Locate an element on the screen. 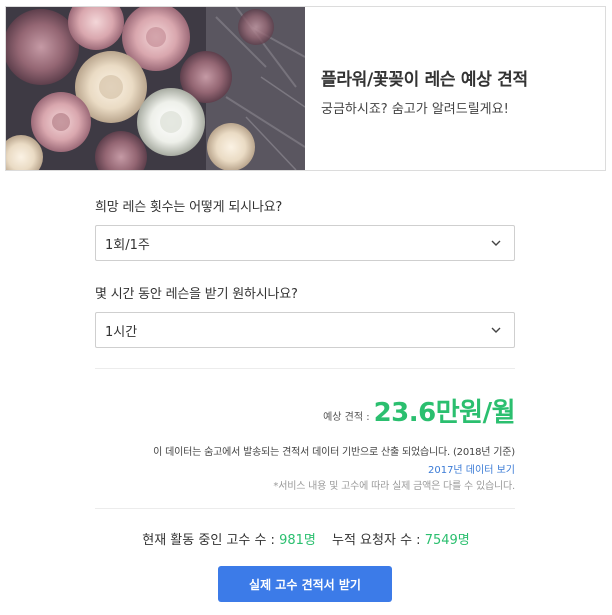  total-requesters-label: 누적 요청자 수 : is located at coordinates (376, 540).